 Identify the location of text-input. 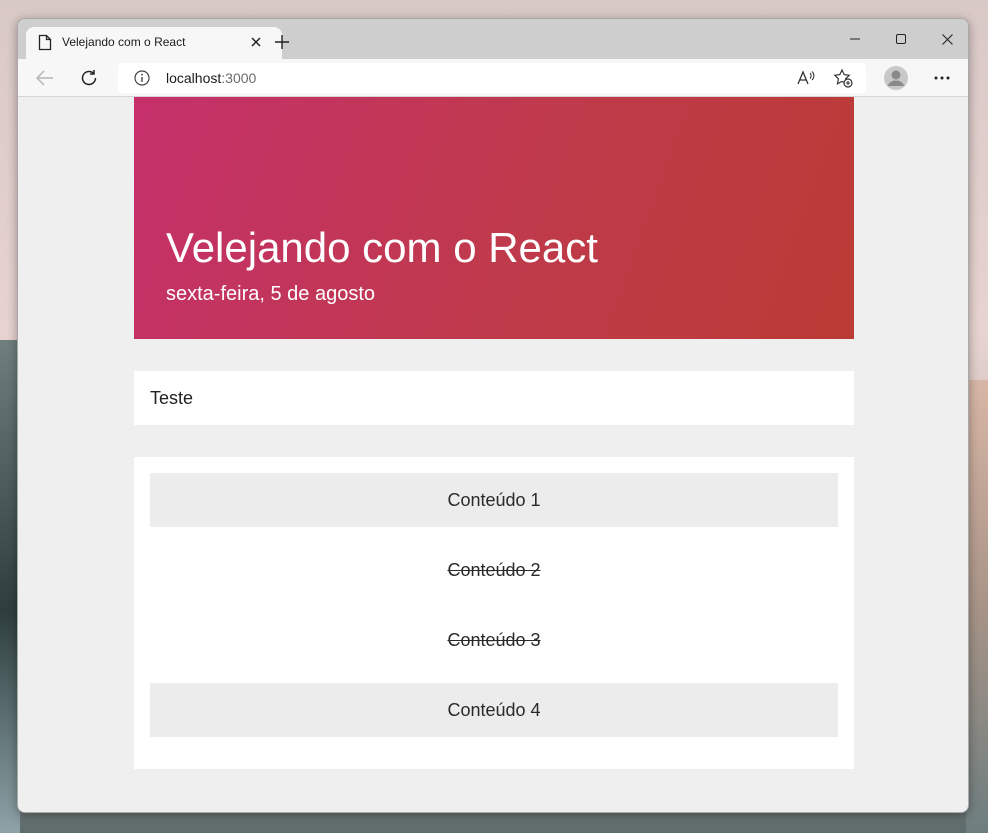
(494, 398).